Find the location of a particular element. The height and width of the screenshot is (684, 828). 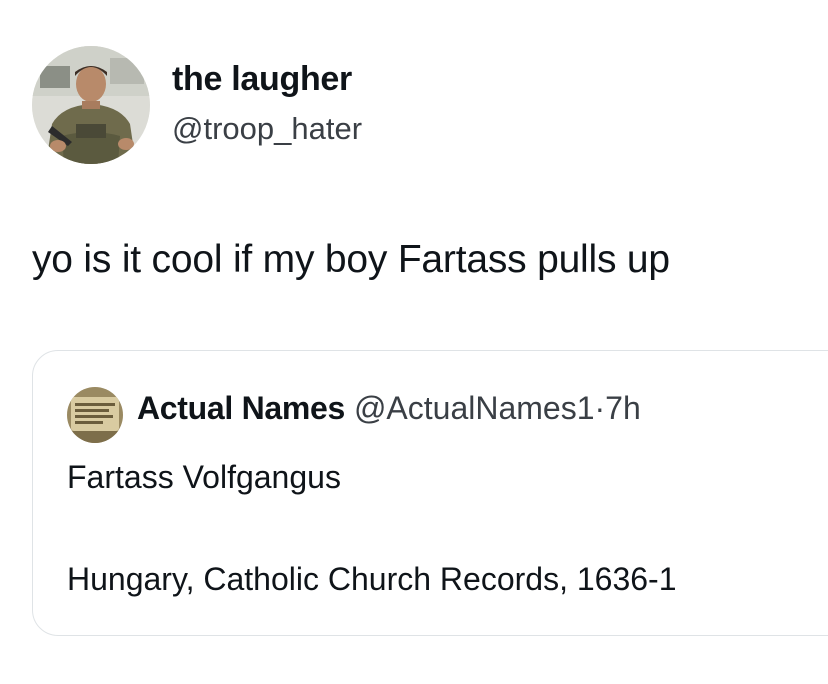

quoted-author-handle: @ActualNames1 is located at coordinates (474, 408).